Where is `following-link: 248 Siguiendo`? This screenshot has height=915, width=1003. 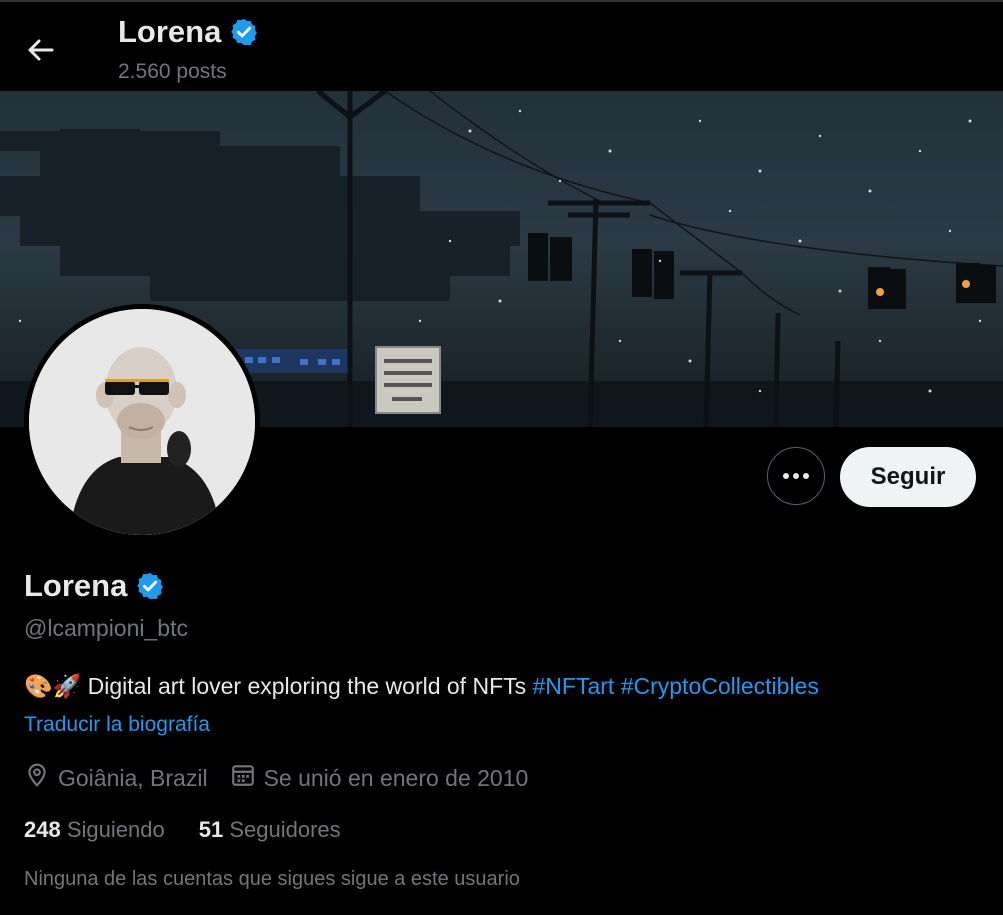
following-link: 248 Siguiendo is located at coordinates (94, 830).